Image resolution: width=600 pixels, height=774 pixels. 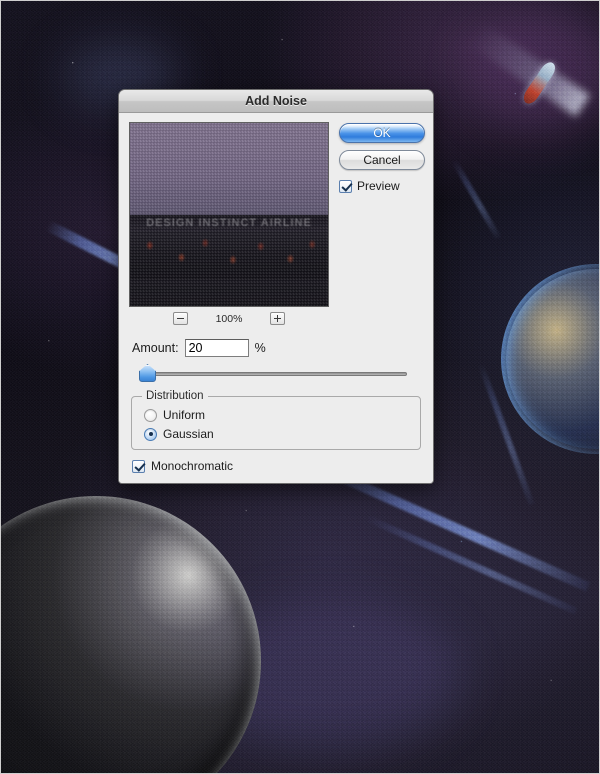 I want to click on radio-uniform-label: Uniform, so click(x=184, y=415).